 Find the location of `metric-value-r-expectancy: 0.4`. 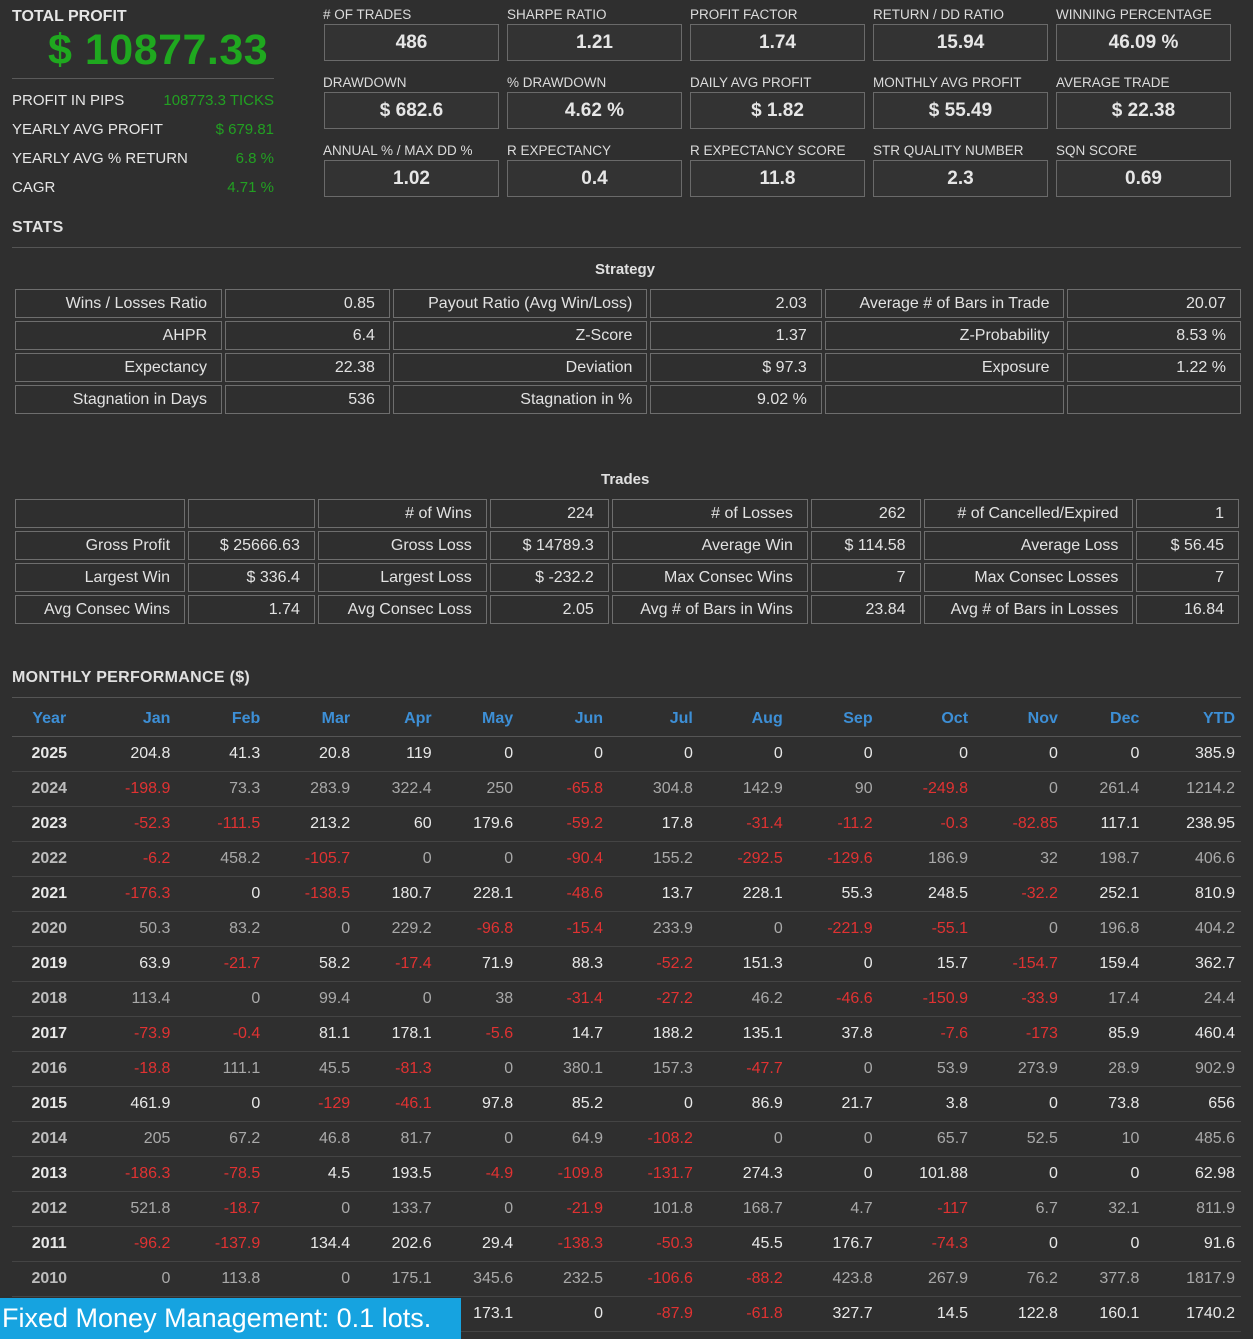

metric-value-r-expectancy: 0.4 is located at coordinates (594, 178).